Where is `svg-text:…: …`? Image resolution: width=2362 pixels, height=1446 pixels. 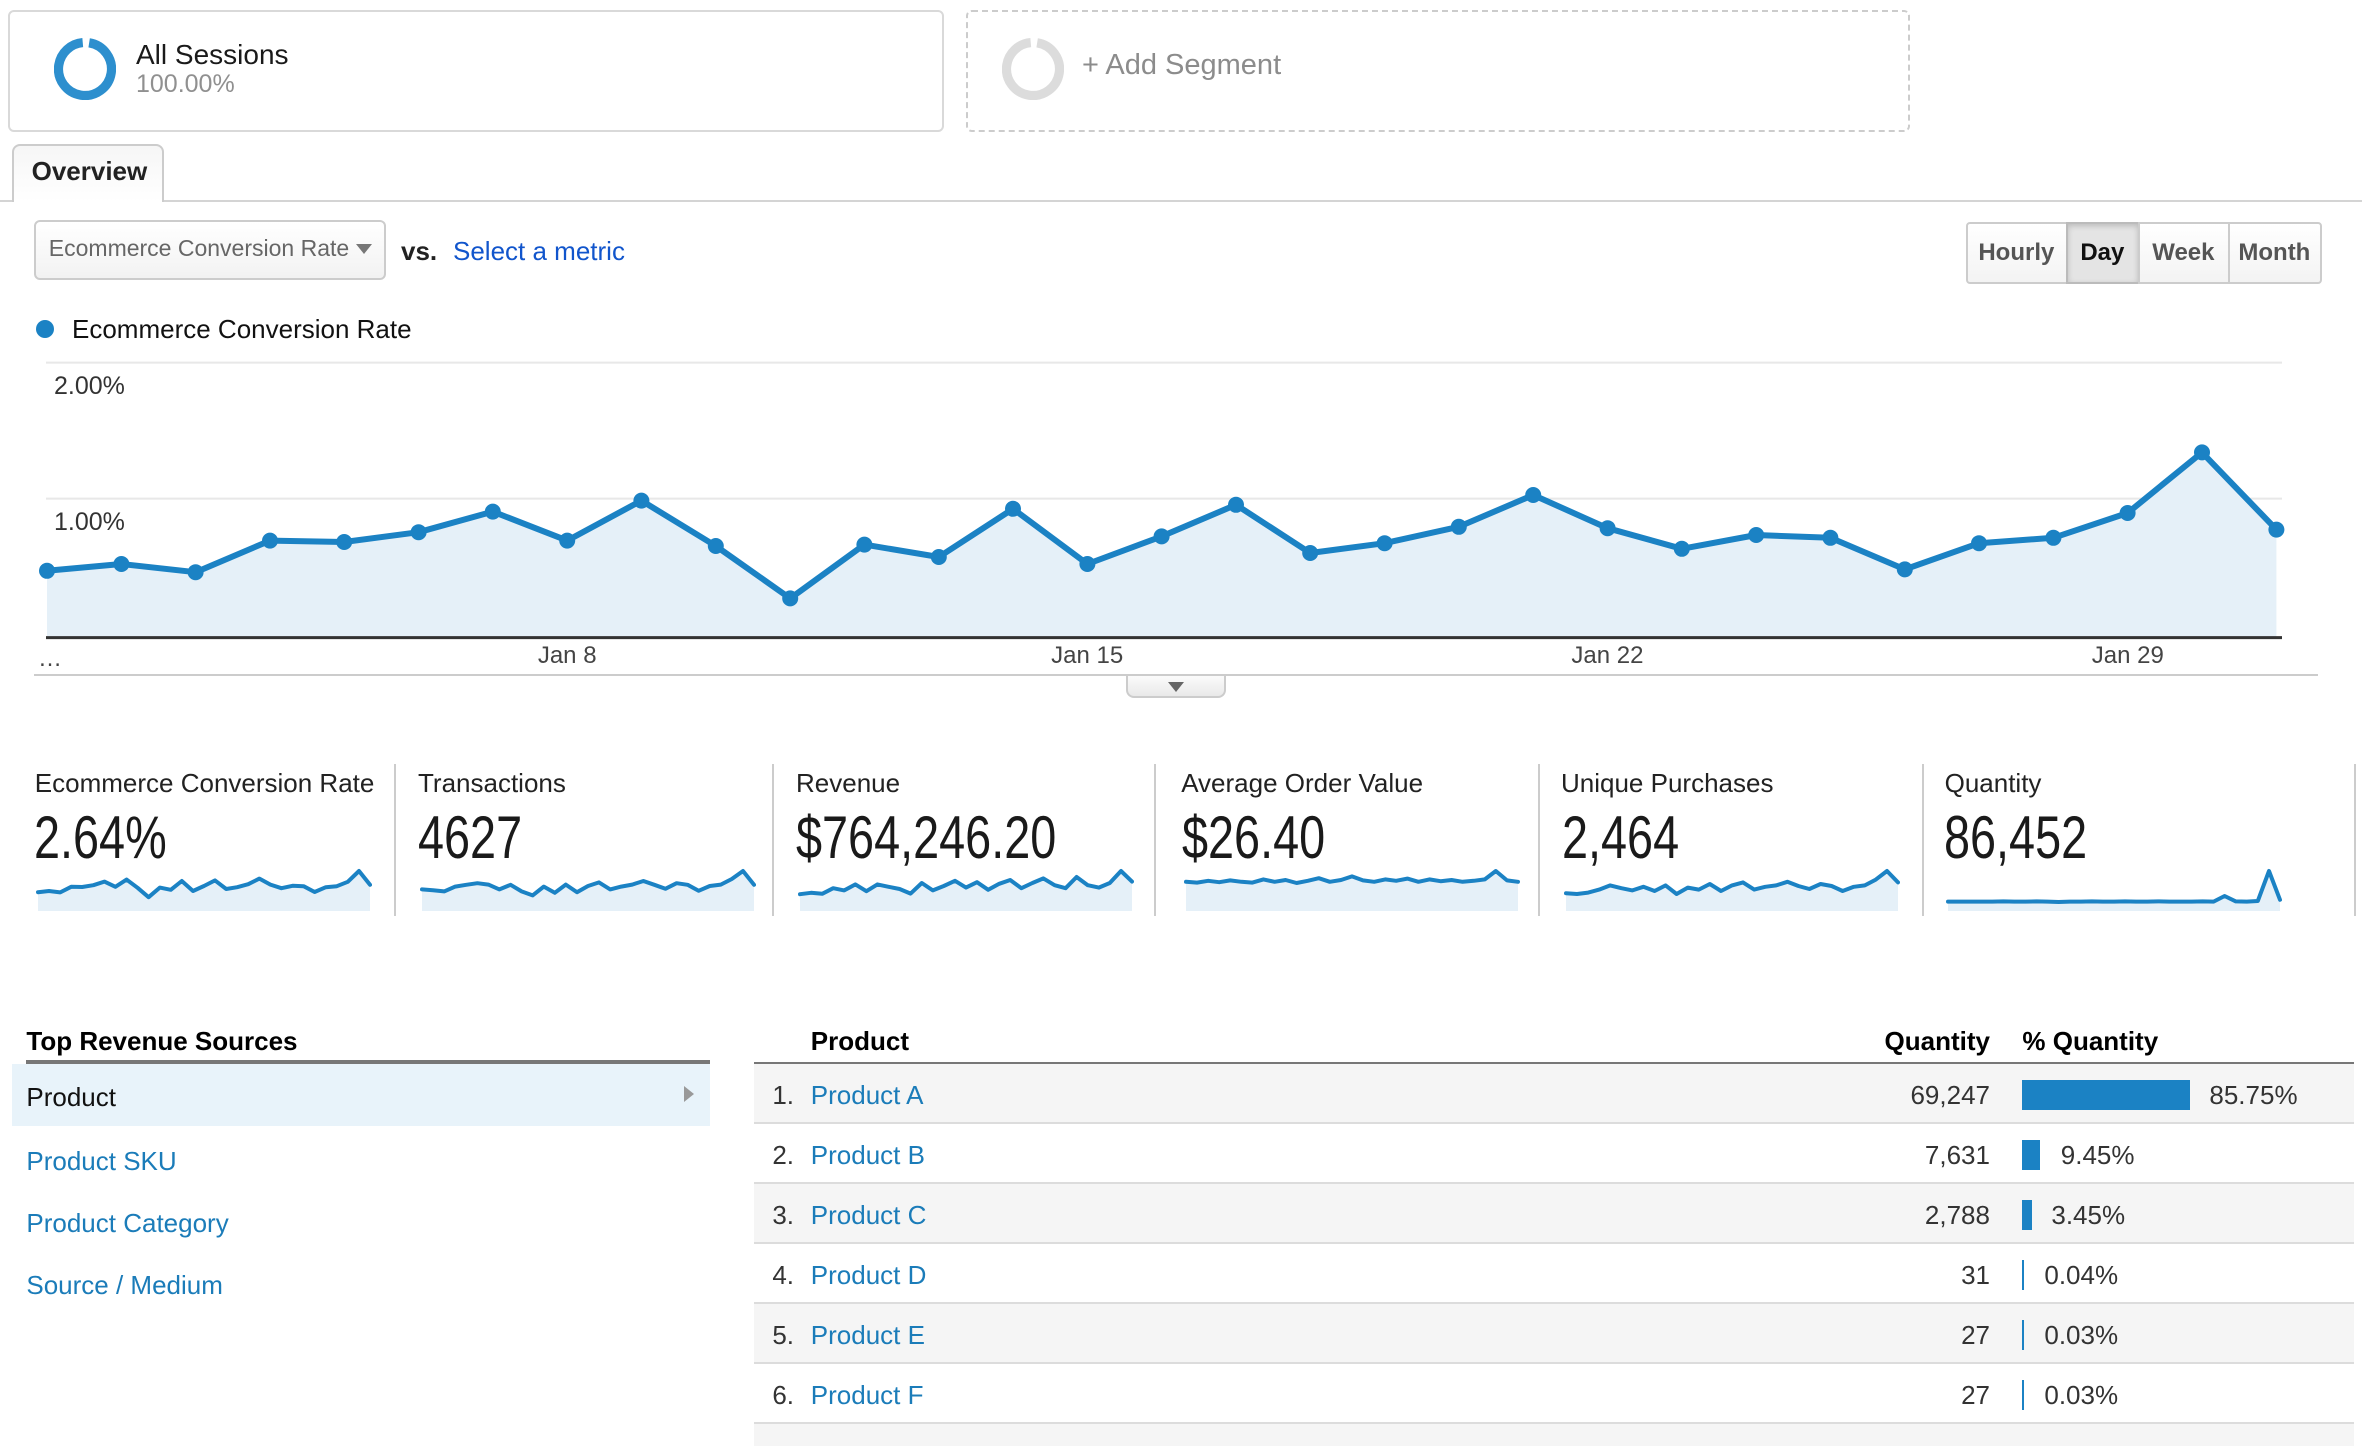 svg-text:…: … is located at coordinates (50, 658).